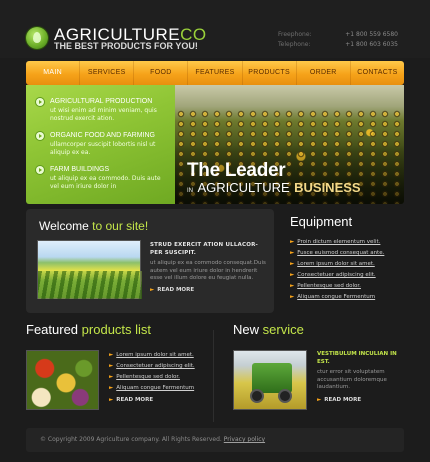 Image resolution: width=430 pixels, height=462 pixels. What do you see at coordinates (244, 439) in the screenshot?
I see `privacy-policy-link: Privacy policy` at bounding box center [244, 439].